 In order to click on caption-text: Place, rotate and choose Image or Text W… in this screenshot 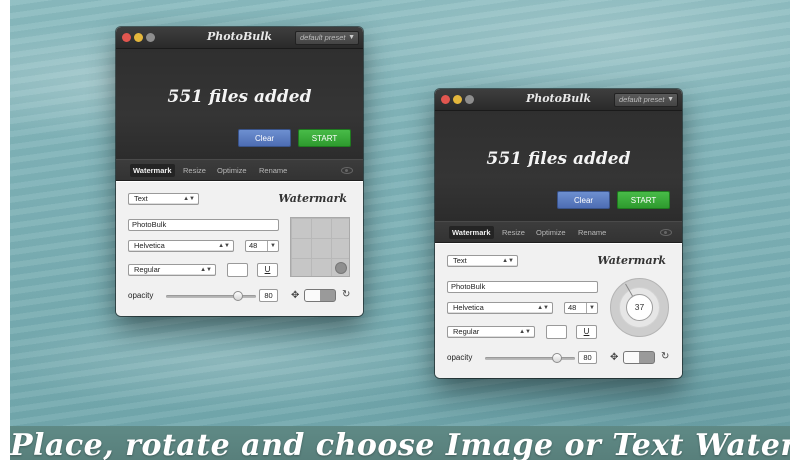, I will do `click(400, 444)`.